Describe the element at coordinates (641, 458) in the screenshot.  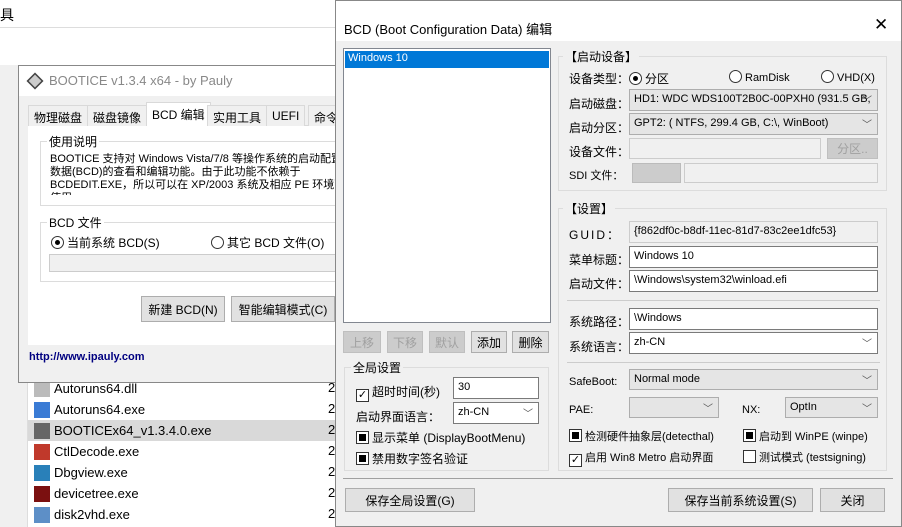
I see `metro-checkbox: ✓ 启用 Win8 Metro 启动界面` at that location.